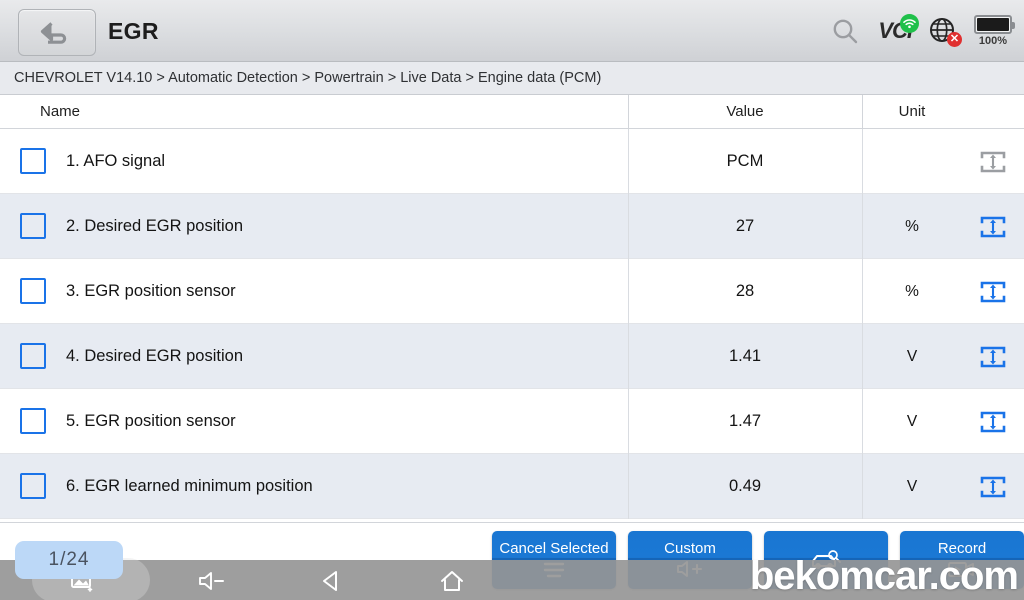  Describe the element at coordinates (512, 161) in the screenshot. I see `table-row: 1. AFO signal PCM` at that location.